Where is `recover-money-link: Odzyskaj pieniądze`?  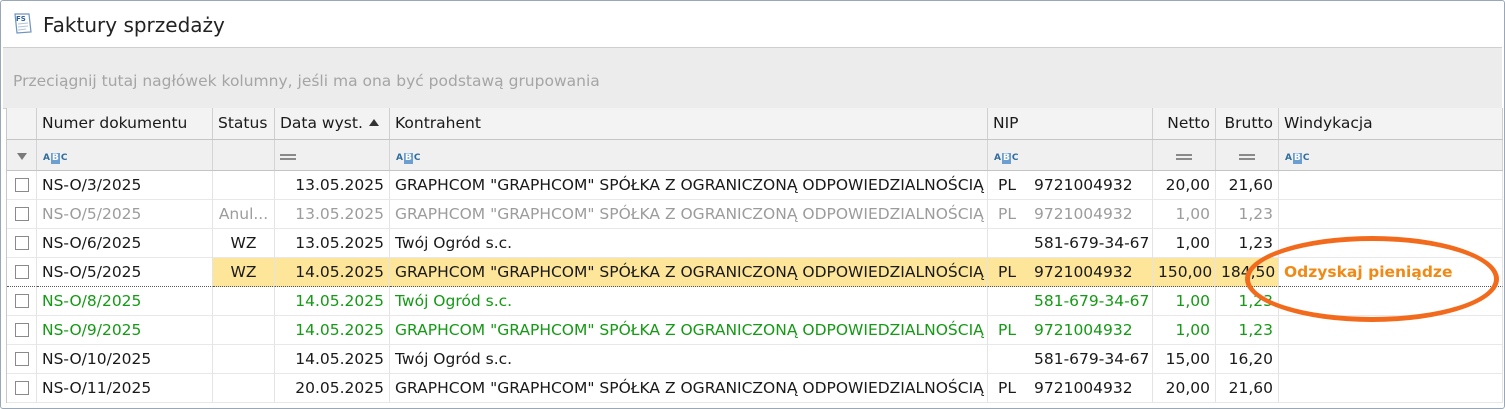
recover-money-link: Odzyskaj pieniądze is located at coordinates (1368, 272).